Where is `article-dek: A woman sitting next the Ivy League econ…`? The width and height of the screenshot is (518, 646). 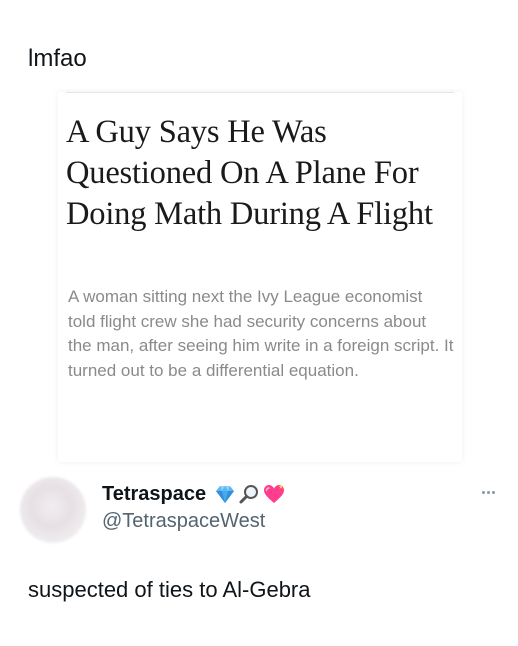 article-dek: A woman sitting next the Ivy League econ… is located at coordinates (261, 333).